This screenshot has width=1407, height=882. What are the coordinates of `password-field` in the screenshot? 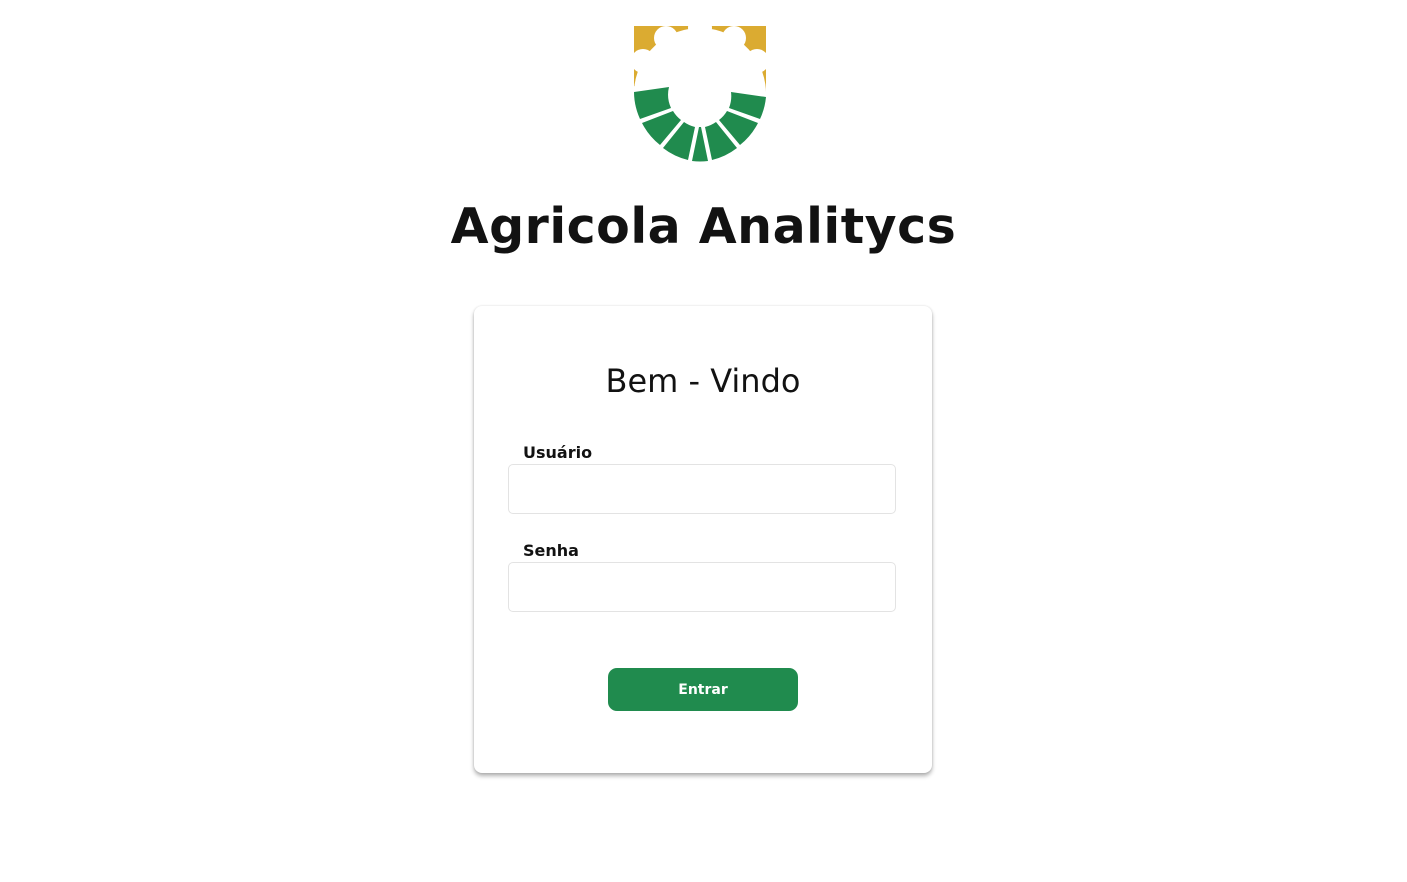 It's located at (702, 587).